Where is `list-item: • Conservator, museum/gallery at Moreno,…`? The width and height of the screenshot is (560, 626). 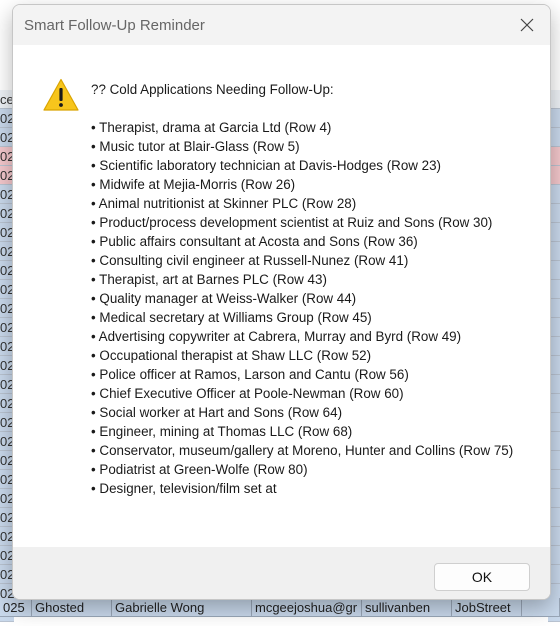 list-item: • Conservator, museum/gallery at Moreno,… is located at coordinates (302, 450).